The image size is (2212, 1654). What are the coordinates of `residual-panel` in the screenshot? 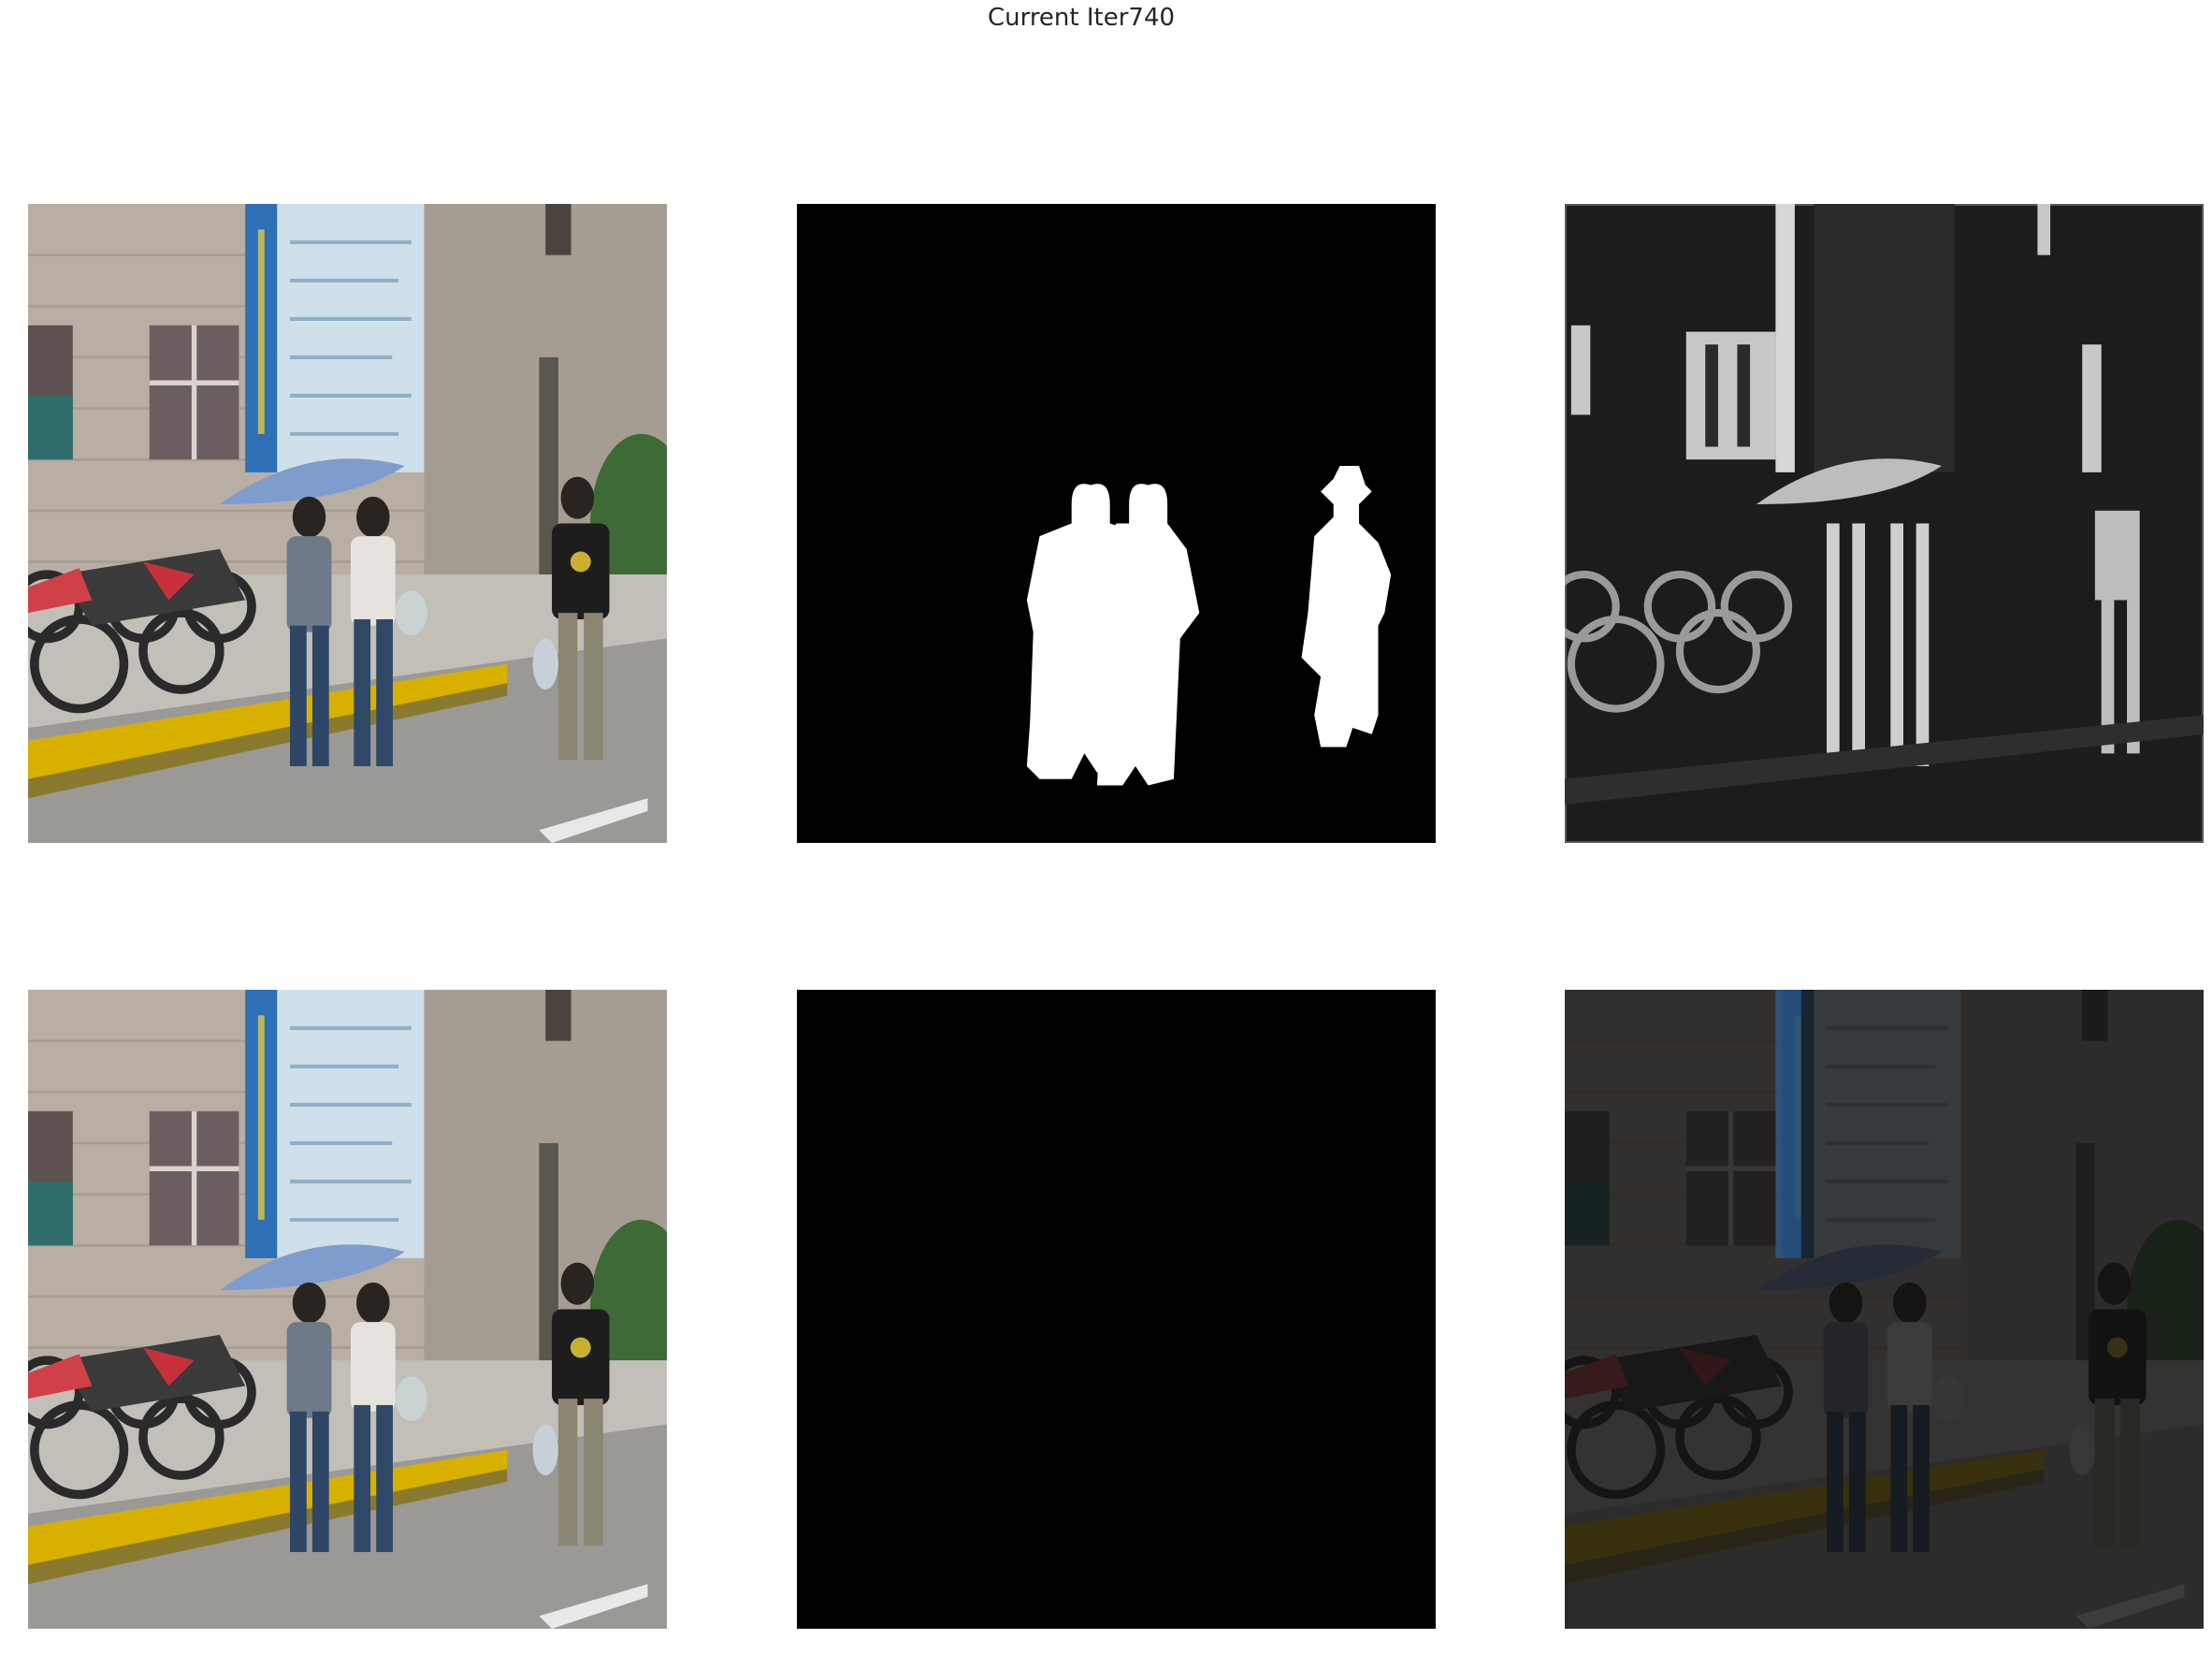 It's located at (1884, 1309).